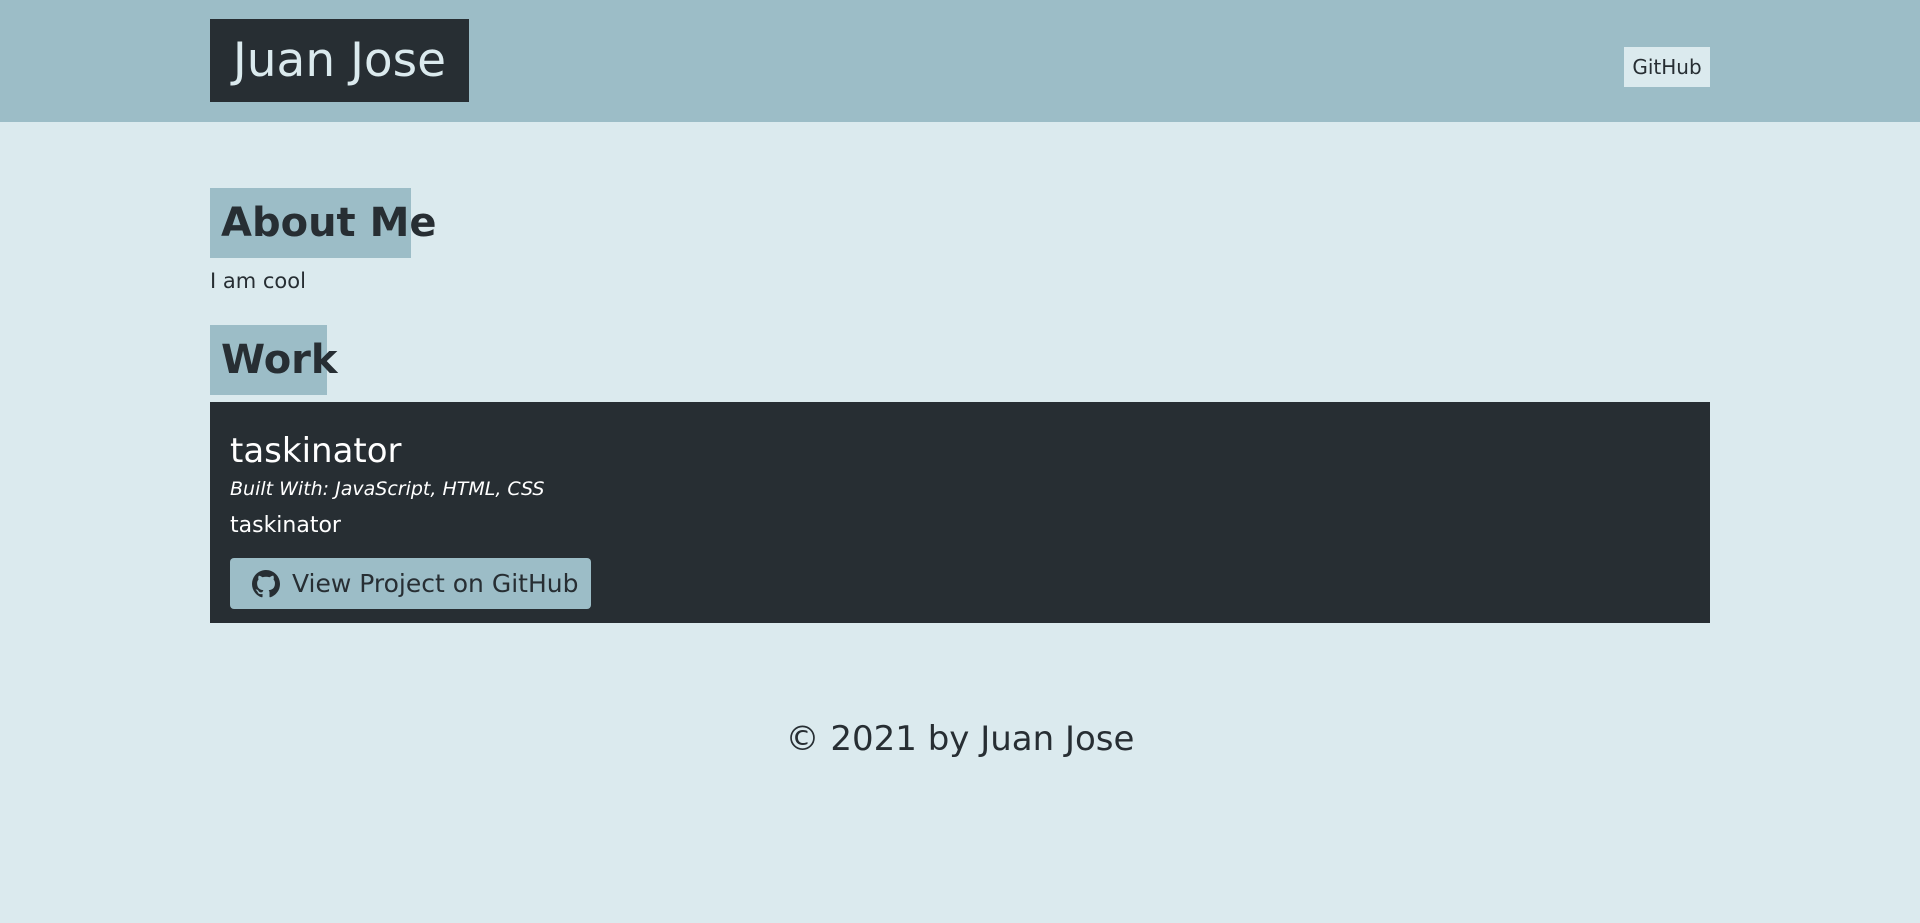 The height and width of the screenshot is (923, 1920). What do you see at coordinates (258, 281) in the screenshot?
I see `about-text: I am cool` at bounding box center [258, 281].